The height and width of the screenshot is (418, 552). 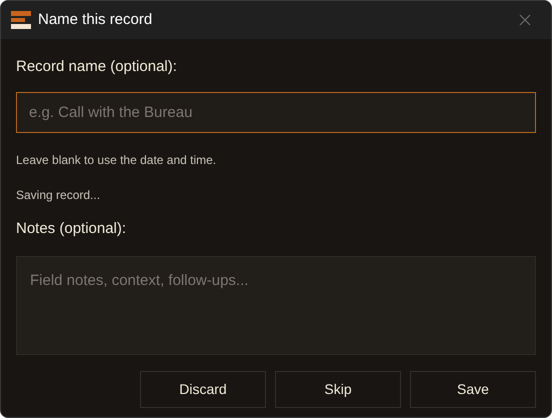 What do you see at coordinates (203, 389) in the screenshot?
I see `dialog-button: Discard` at bounding box center [203, 389].